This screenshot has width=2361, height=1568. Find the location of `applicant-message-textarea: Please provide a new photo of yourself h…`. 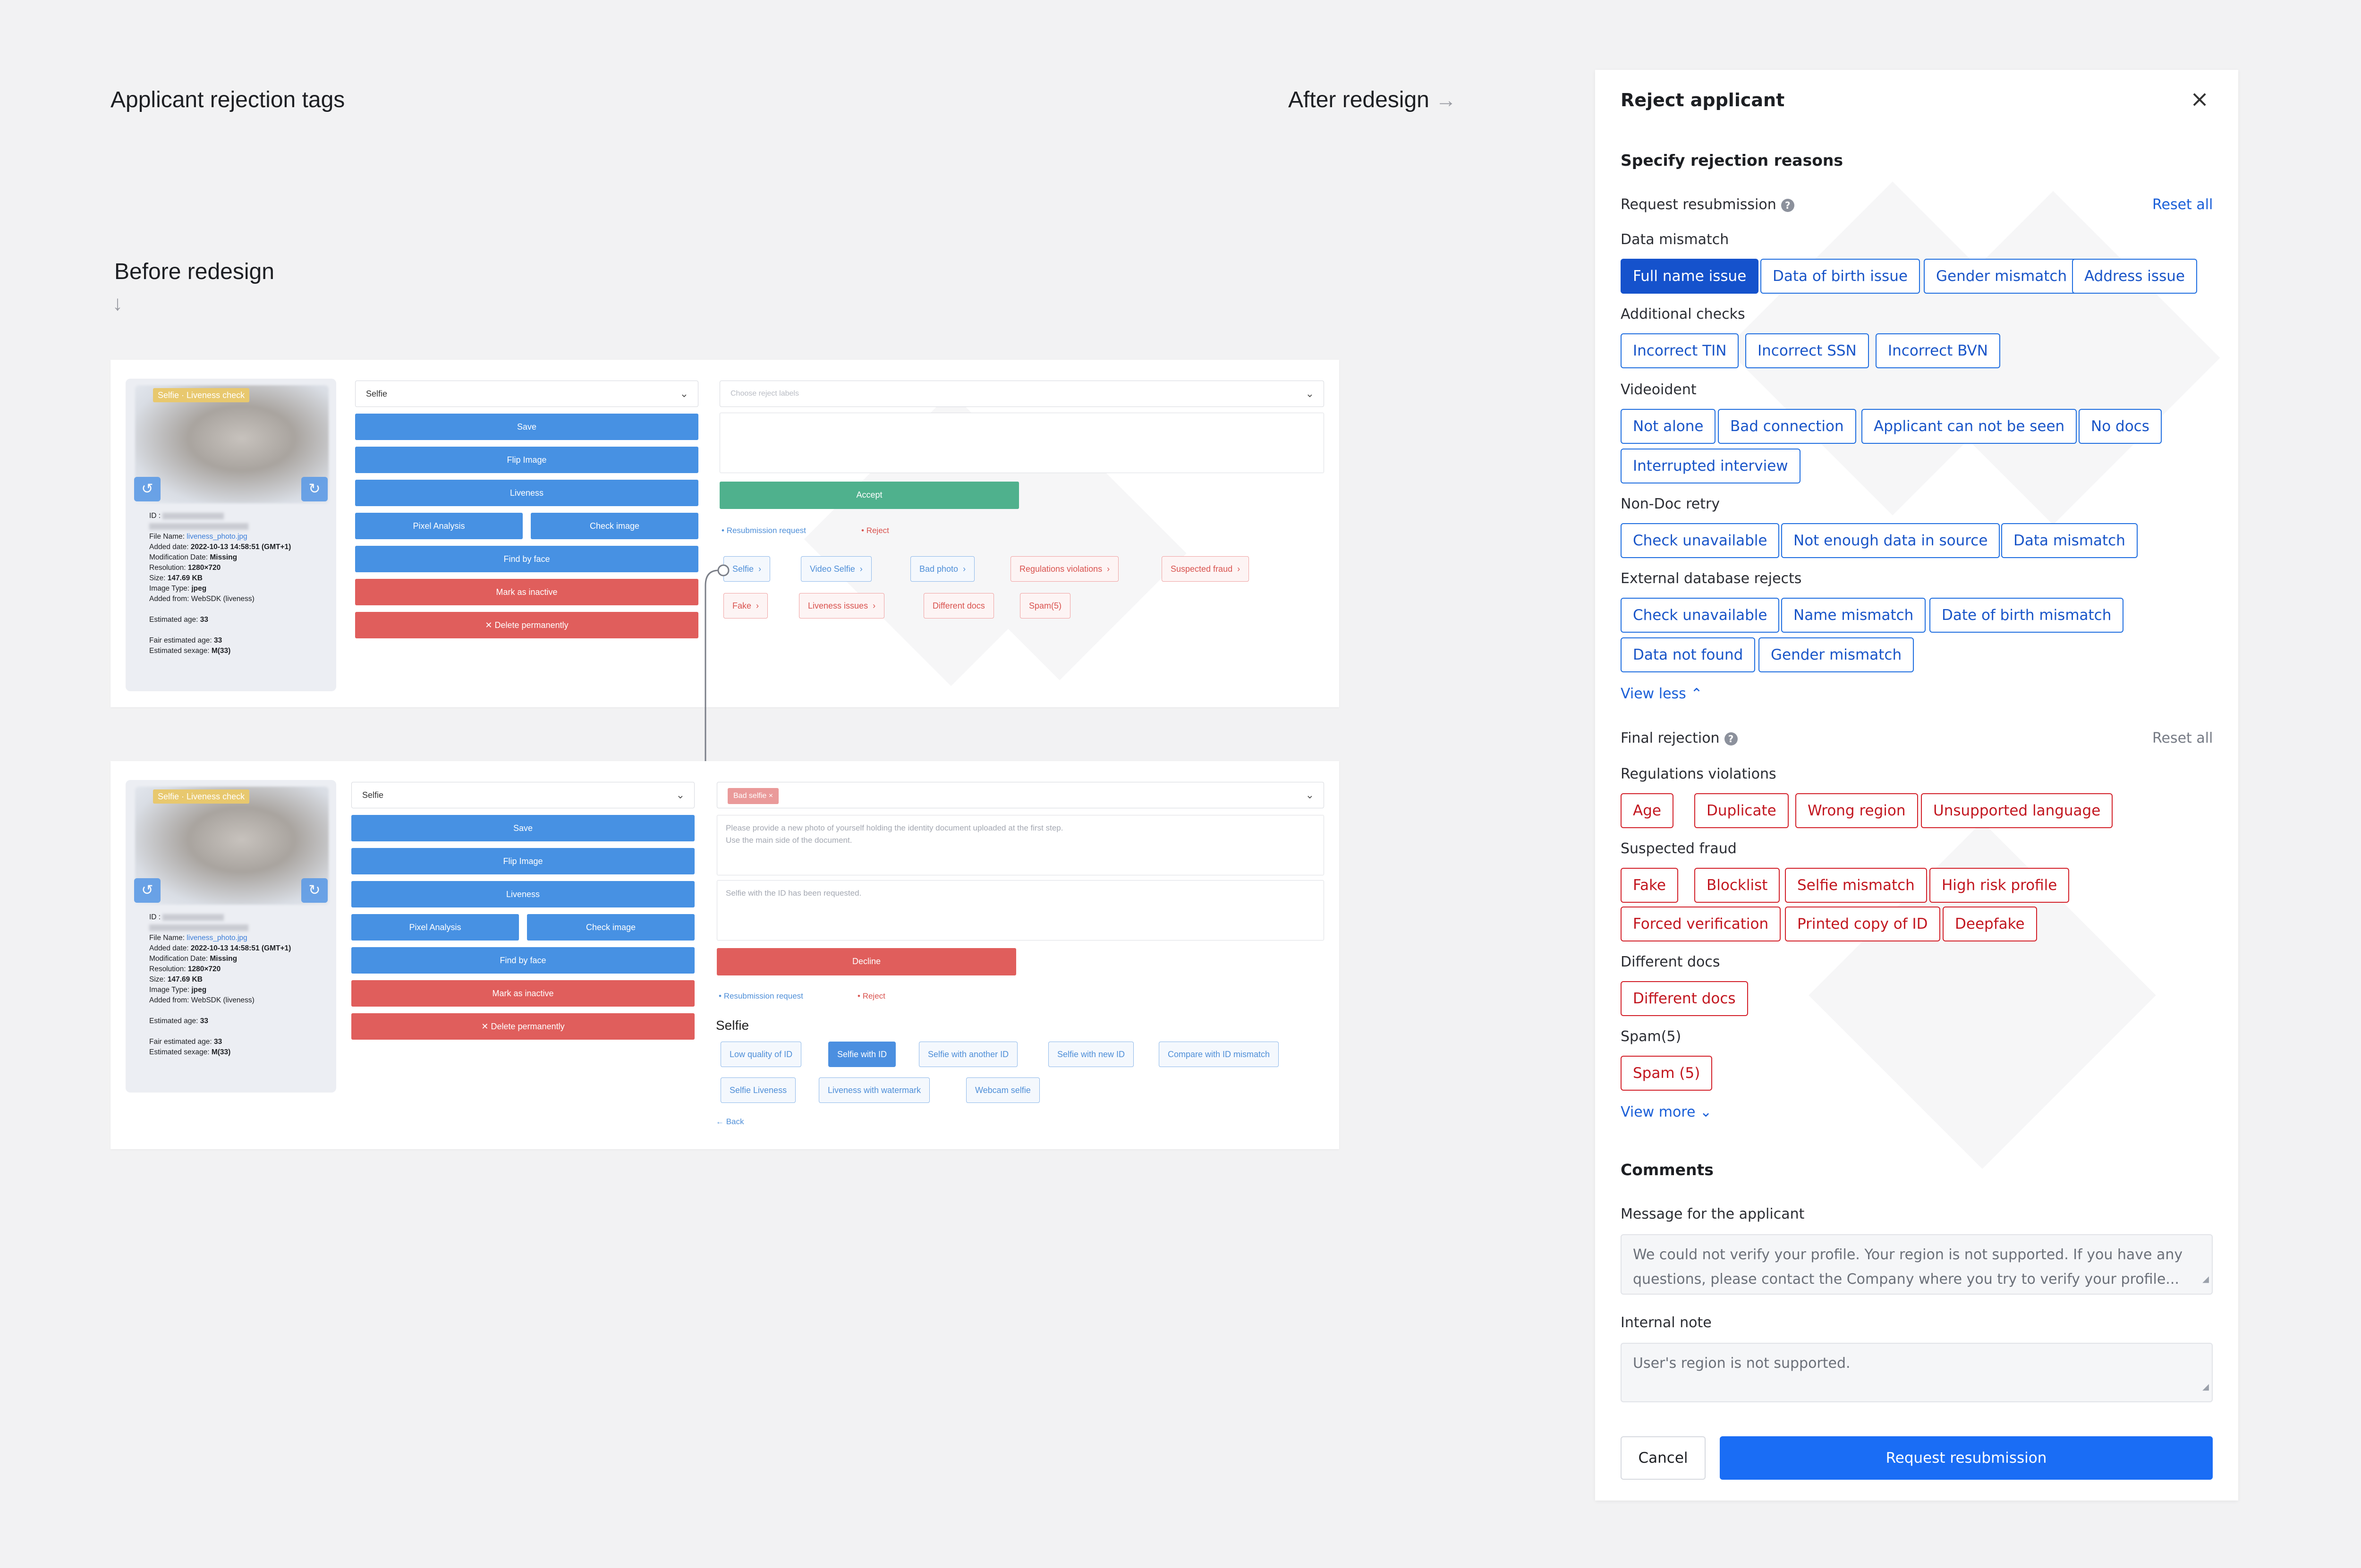

applicant-message-textarea: Please provide a new photo of yourself h… is located at coordinates (1020, 845).